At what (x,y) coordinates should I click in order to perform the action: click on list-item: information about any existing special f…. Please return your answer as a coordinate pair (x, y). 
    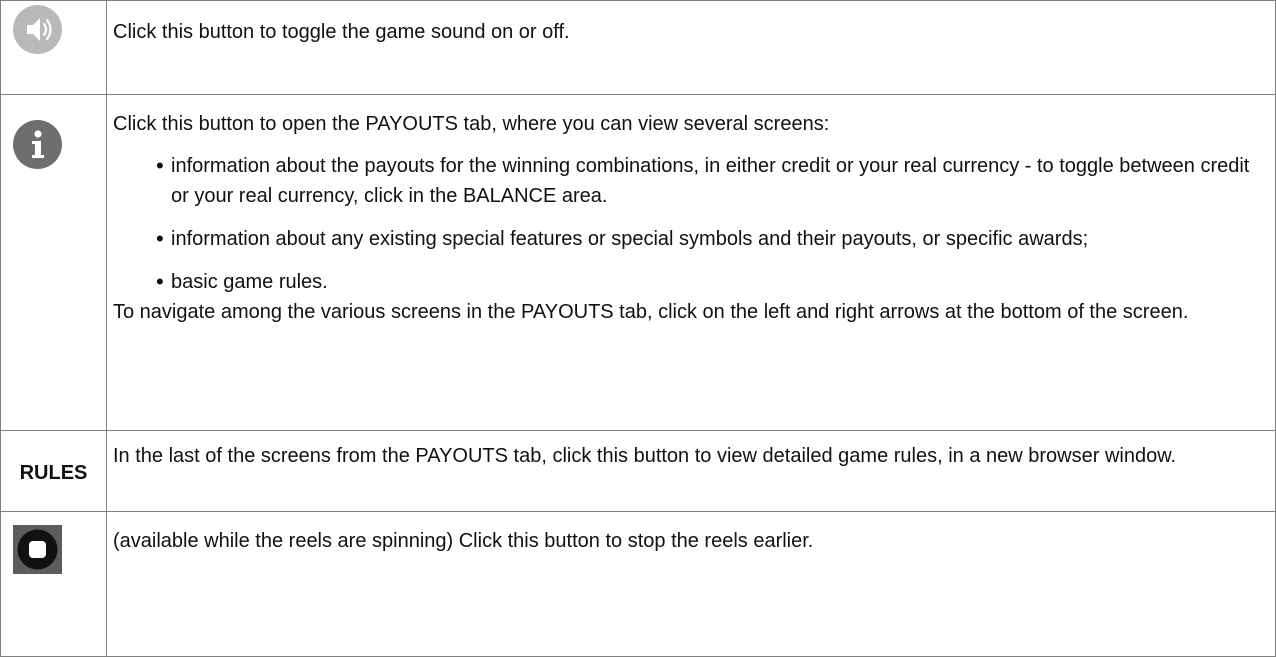
    Looking at the image, I should click on (689, 239).